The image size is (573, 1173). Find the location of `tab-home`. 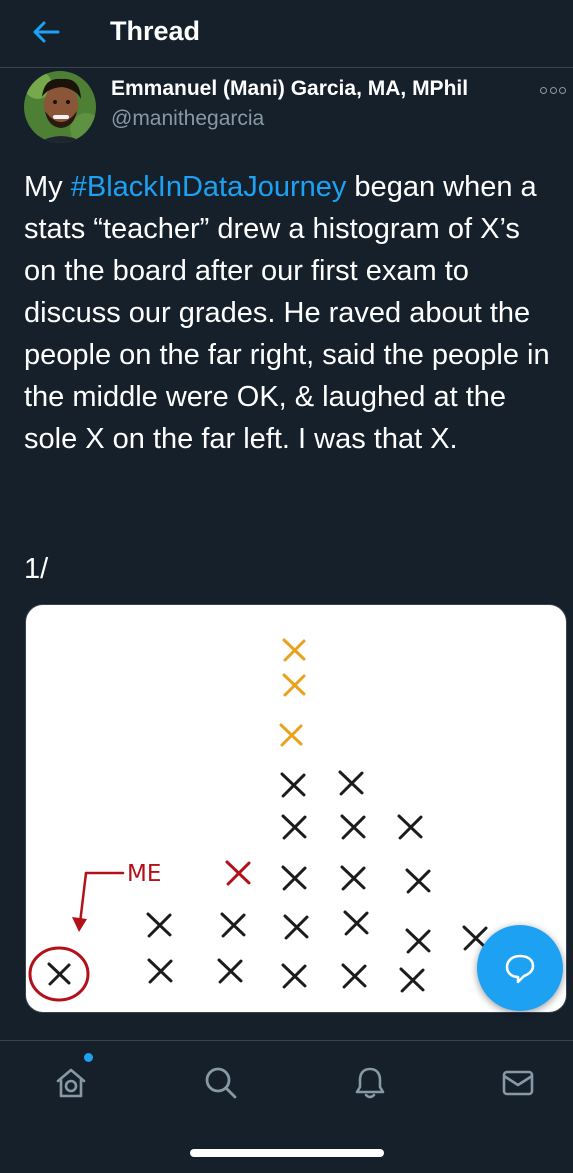

tab-home is located at coordinates (71, 1083).